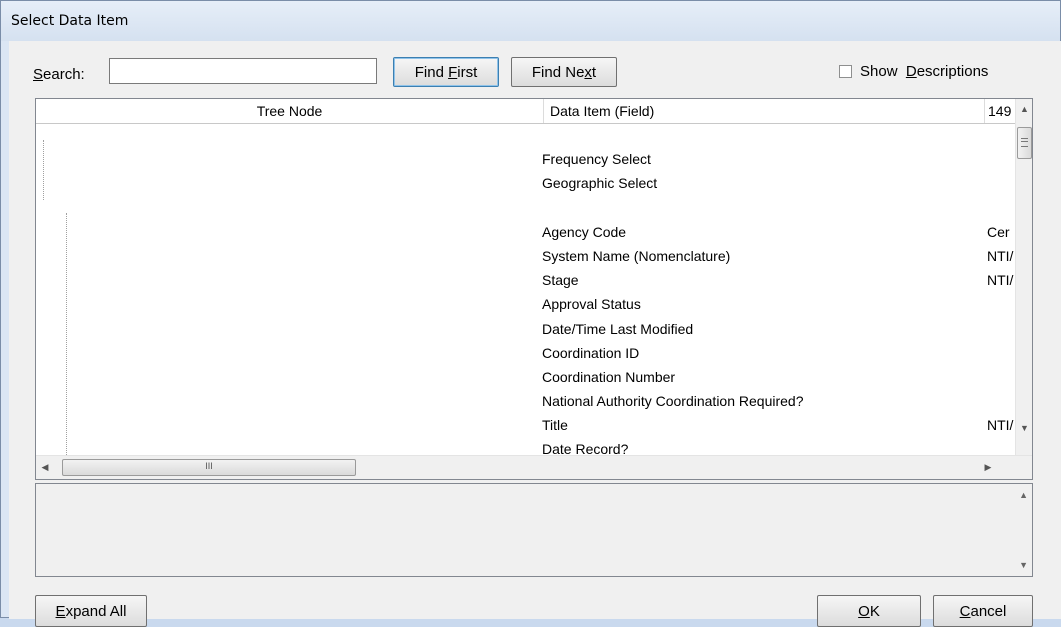  What do you see at coordinates (600, 183) in the screenshot?
I see `data-item-cell: Geographic Select` at bounding box center [600, 183].